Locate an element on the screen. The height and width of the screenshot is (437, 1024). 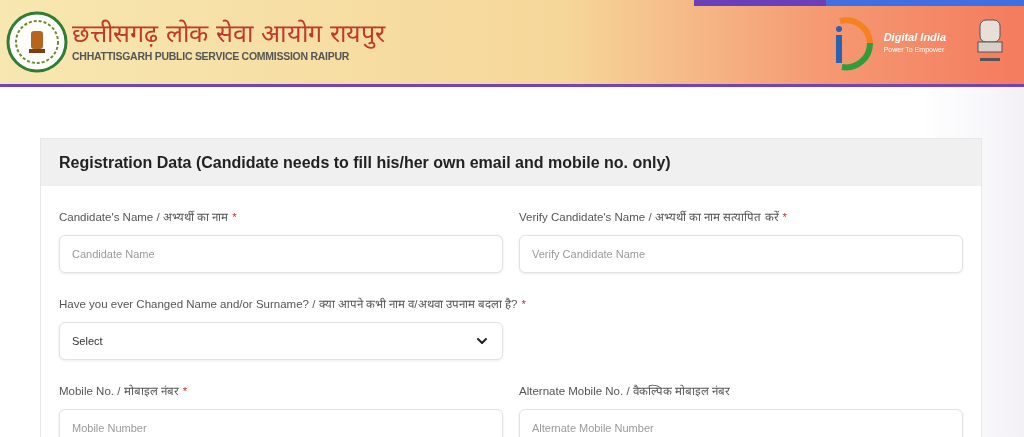
field-label: Verify Candidate's Name / अभ्यर्थी का नाम सत्यापित करें is located at coordinates (649, 217).